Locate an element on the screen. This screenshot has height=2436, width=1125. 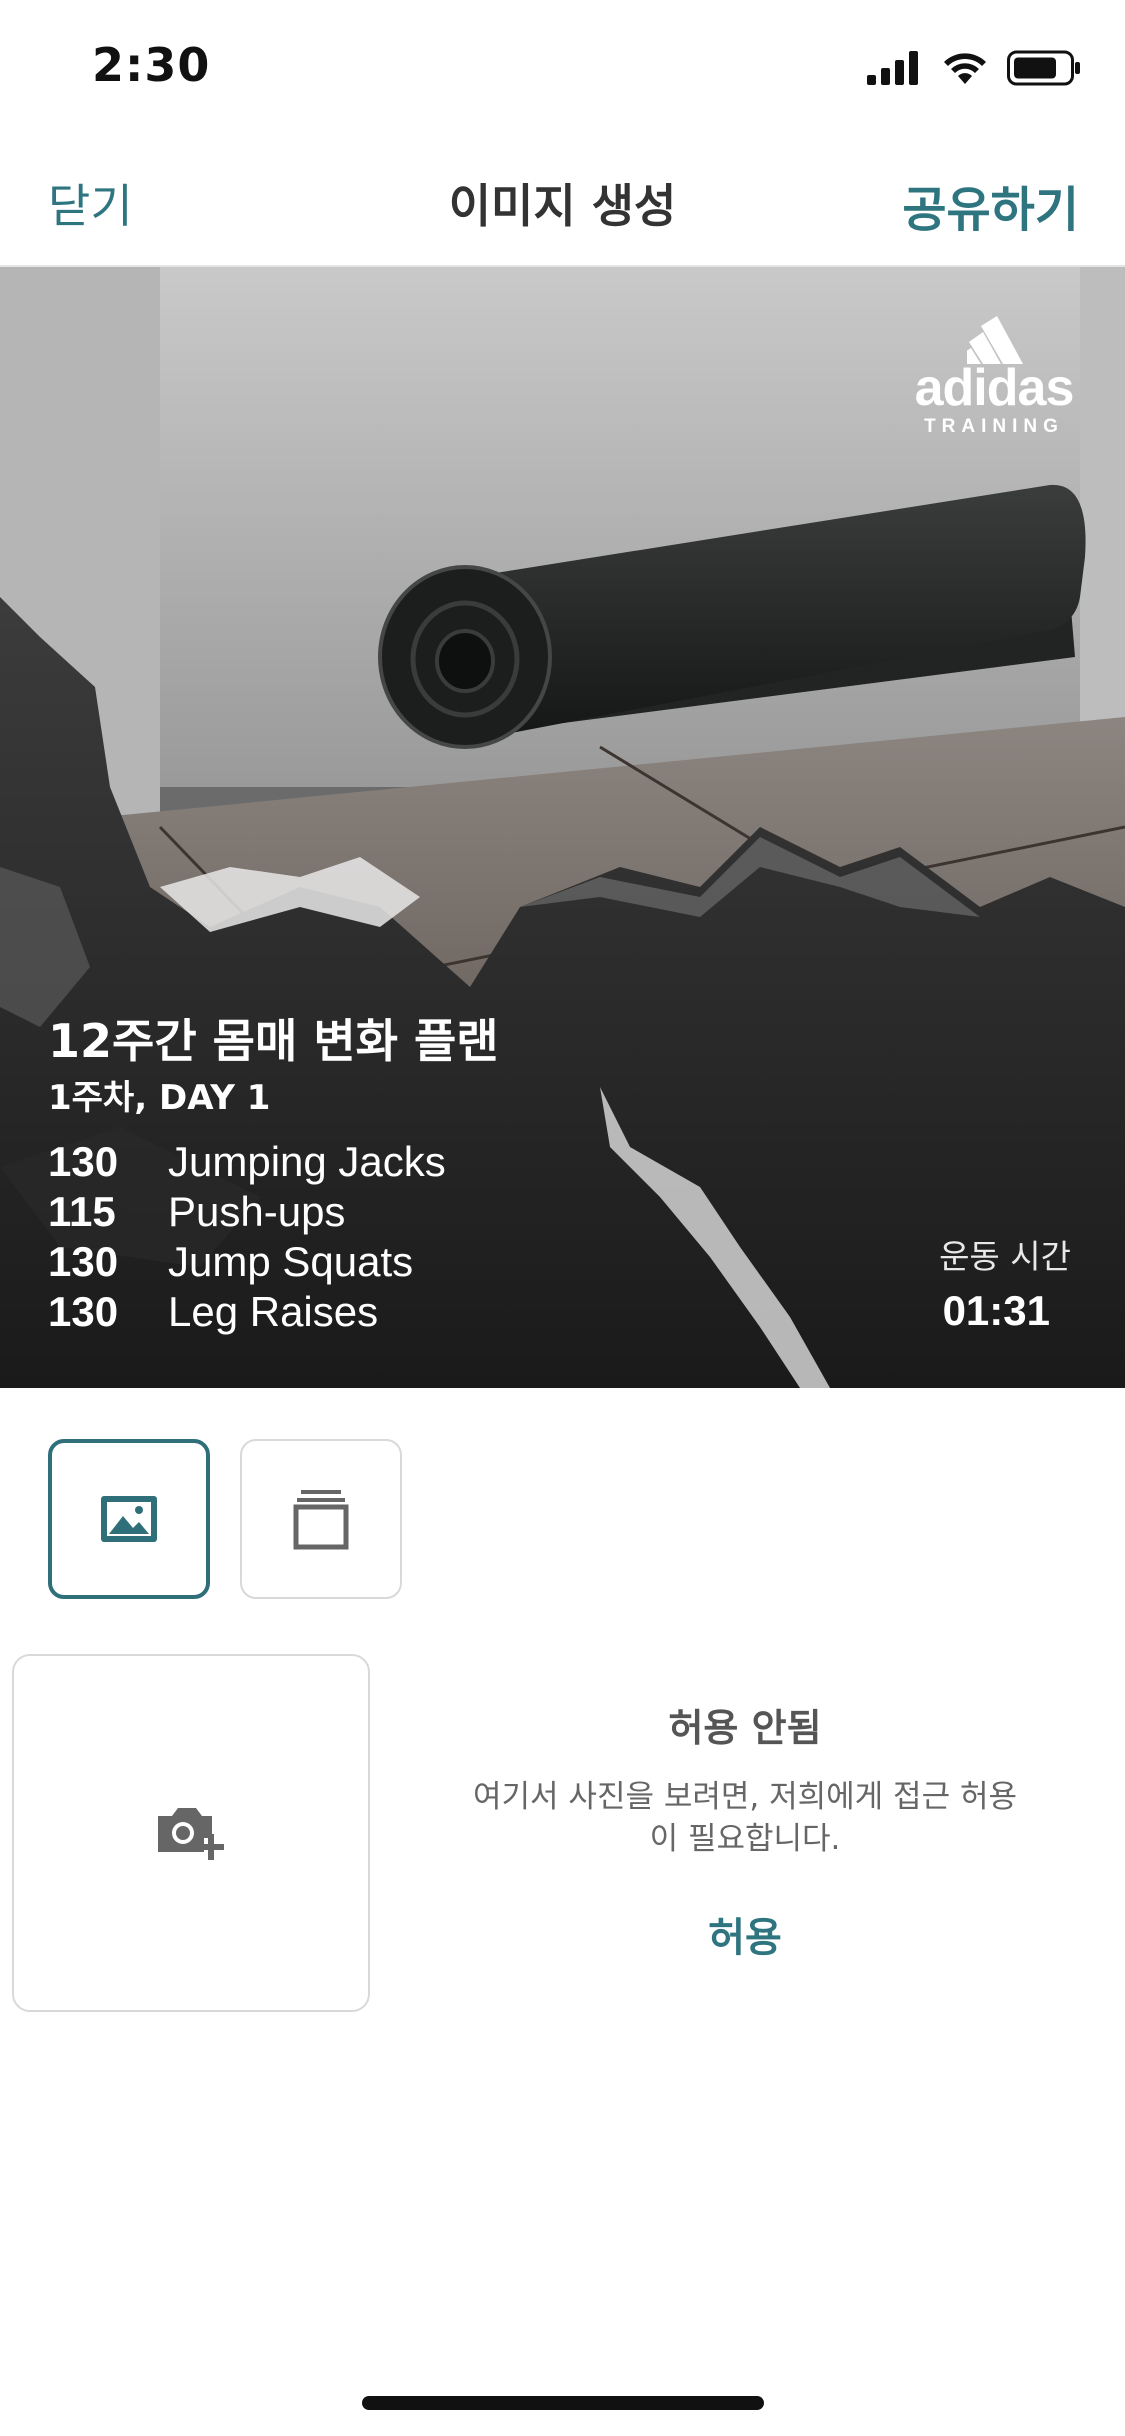
exercise-row: 130 Jump Squats is located at coordinates (247, 1262).